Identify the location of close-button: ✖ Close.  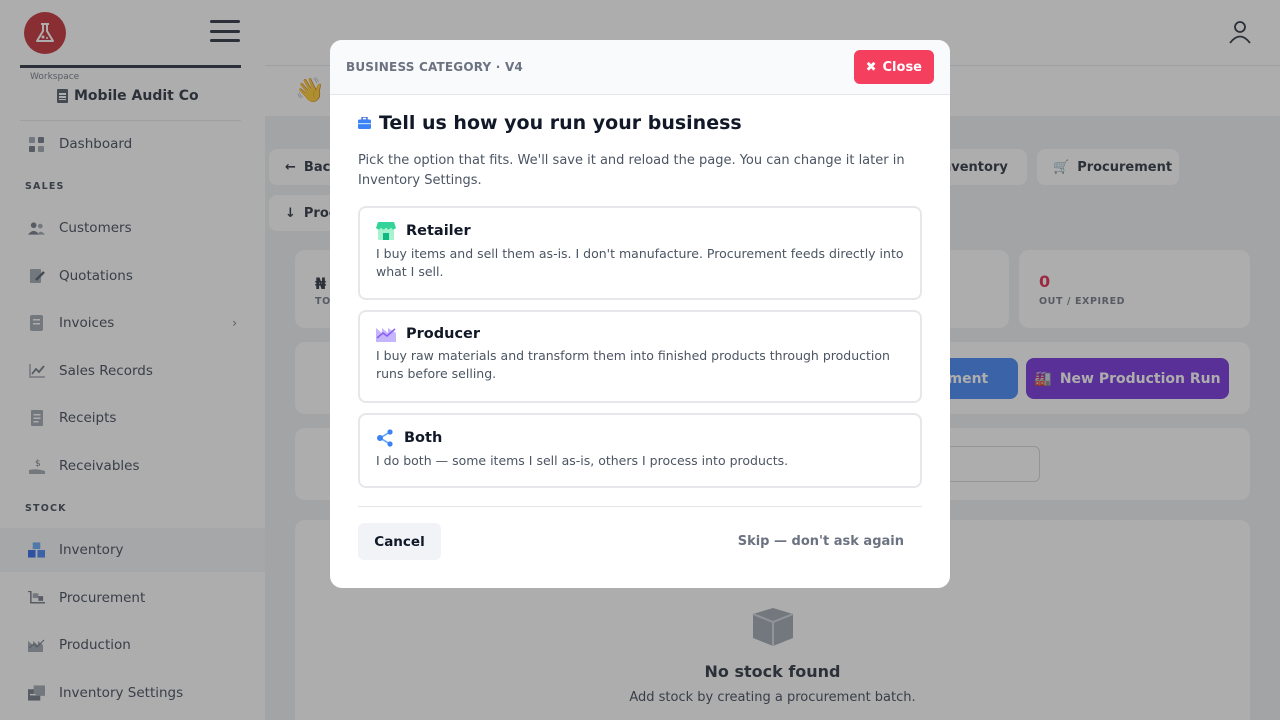
(893, 67).